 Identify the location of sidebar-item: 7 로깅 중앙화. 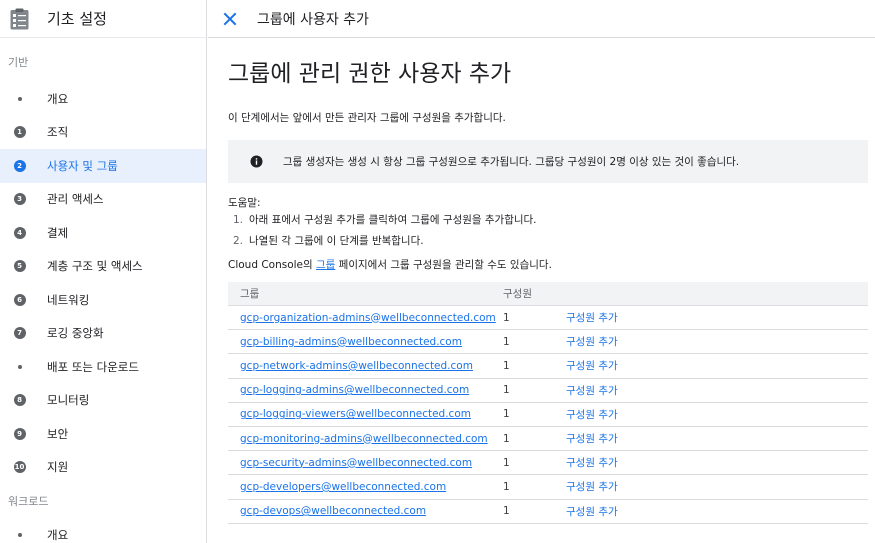
(103, 334).